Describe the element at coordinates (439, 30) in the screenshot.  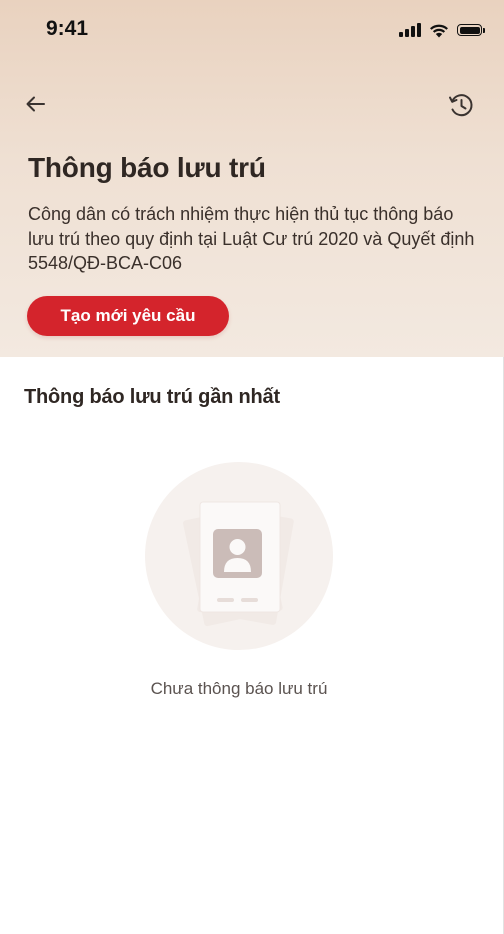
I see `wifi-icon` at that location.